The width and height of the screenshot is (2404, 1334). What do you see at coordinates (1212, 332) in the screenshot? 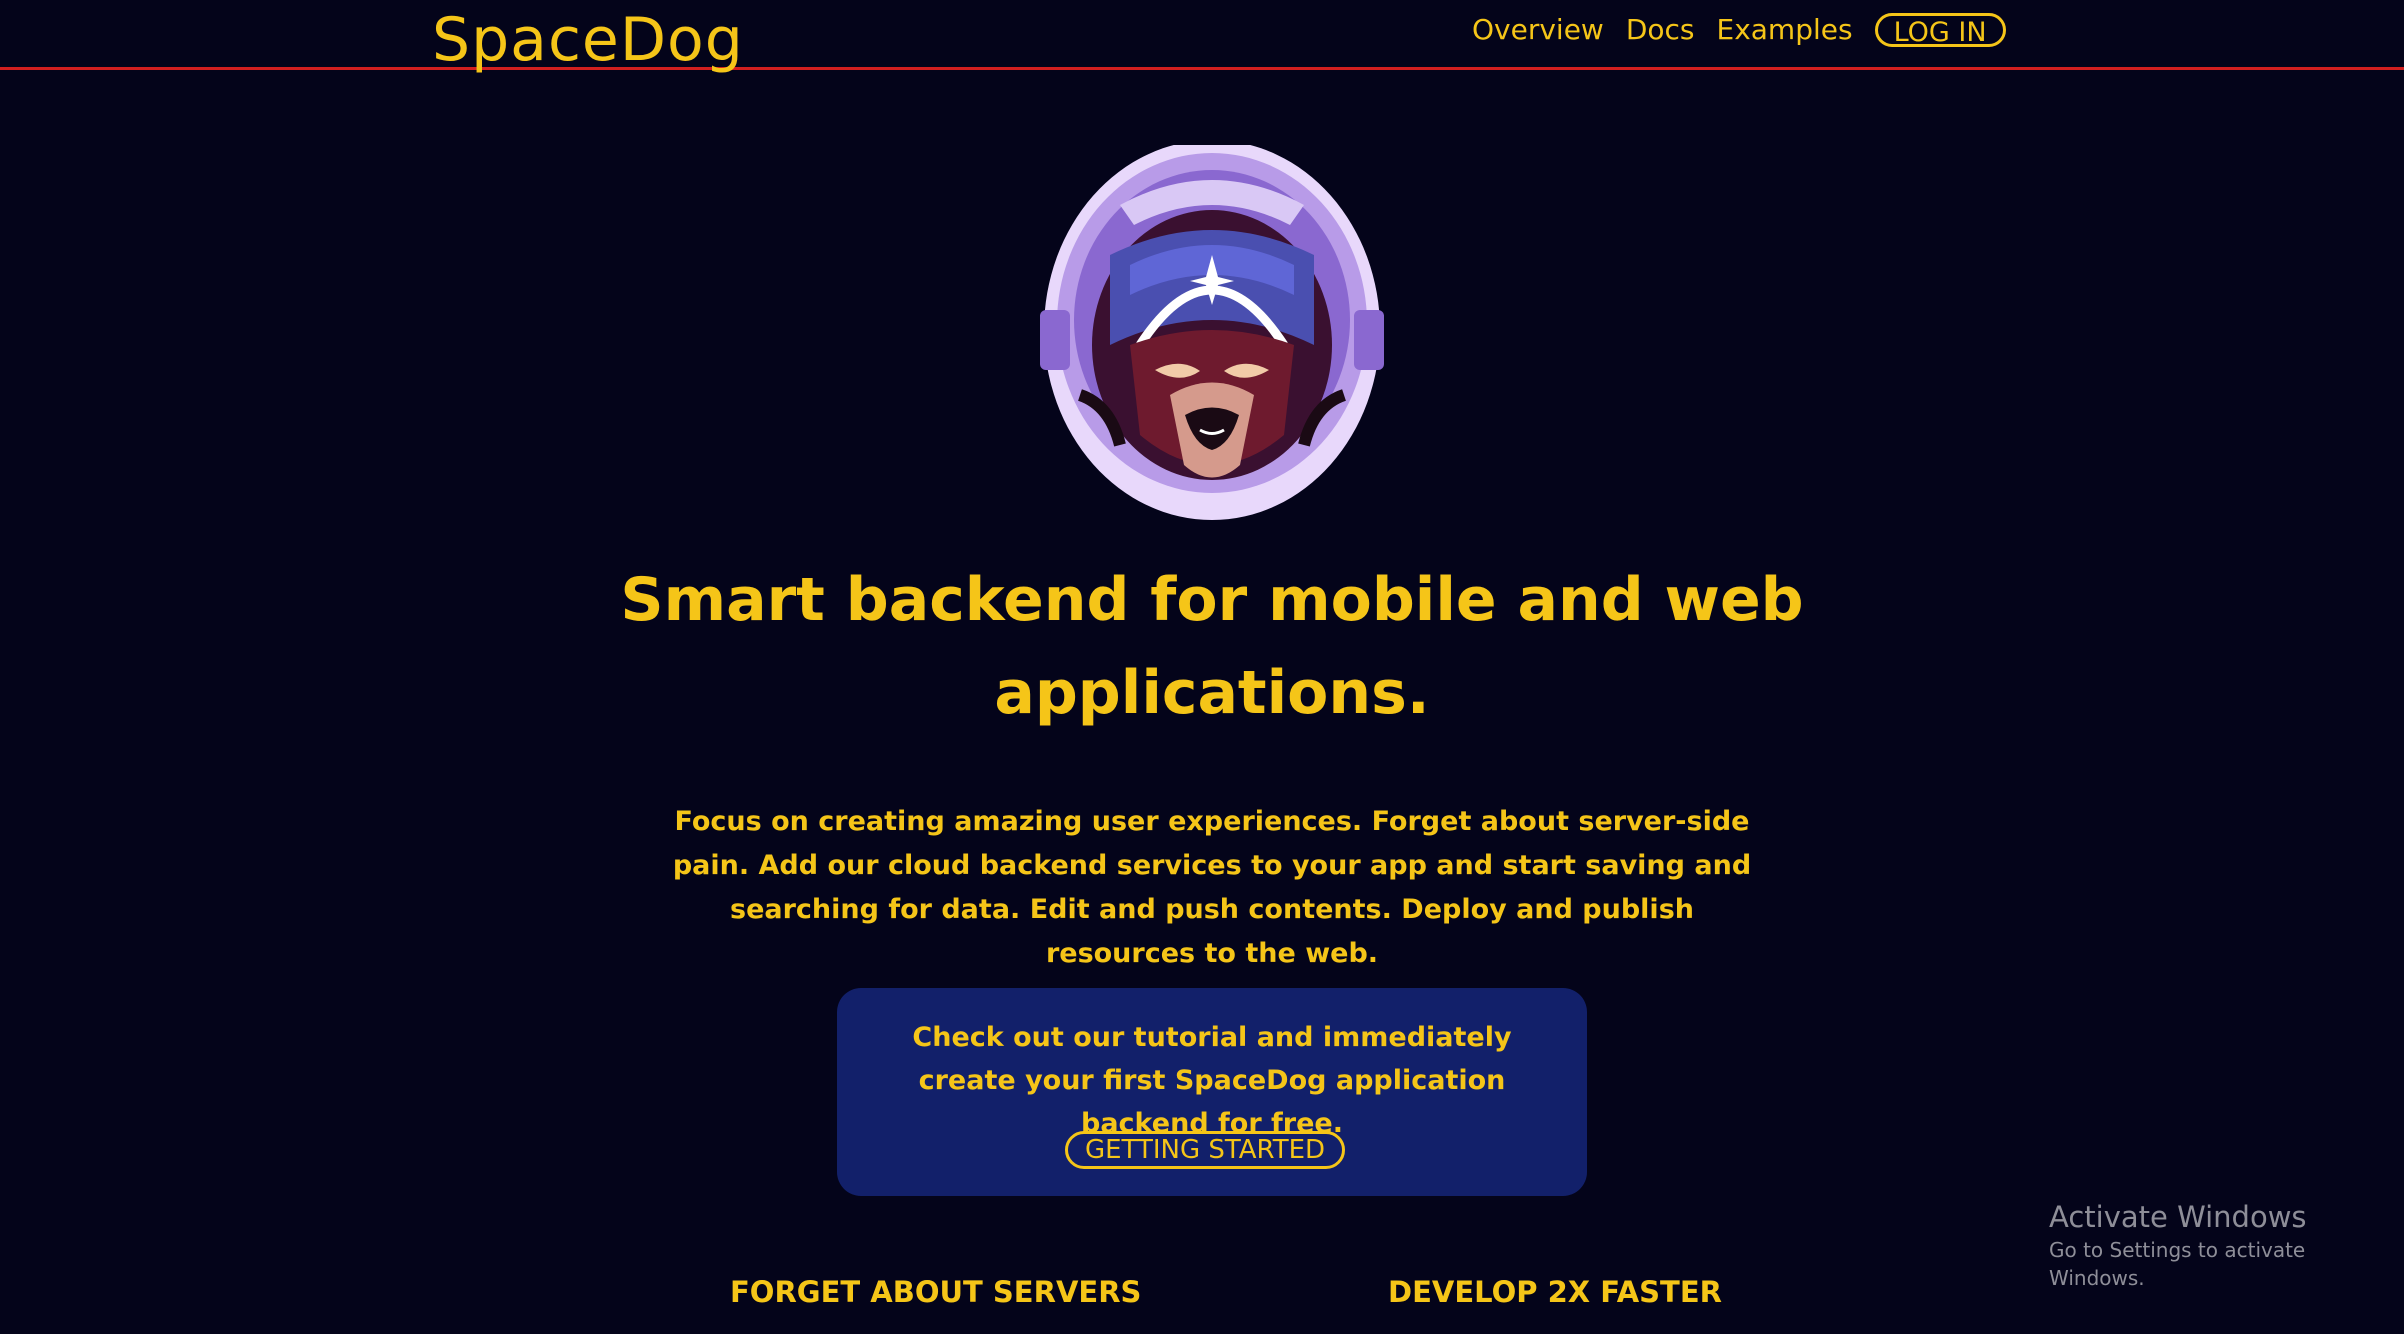
I see `astronaut-dog-icon` at bounding box center [1212, 332].